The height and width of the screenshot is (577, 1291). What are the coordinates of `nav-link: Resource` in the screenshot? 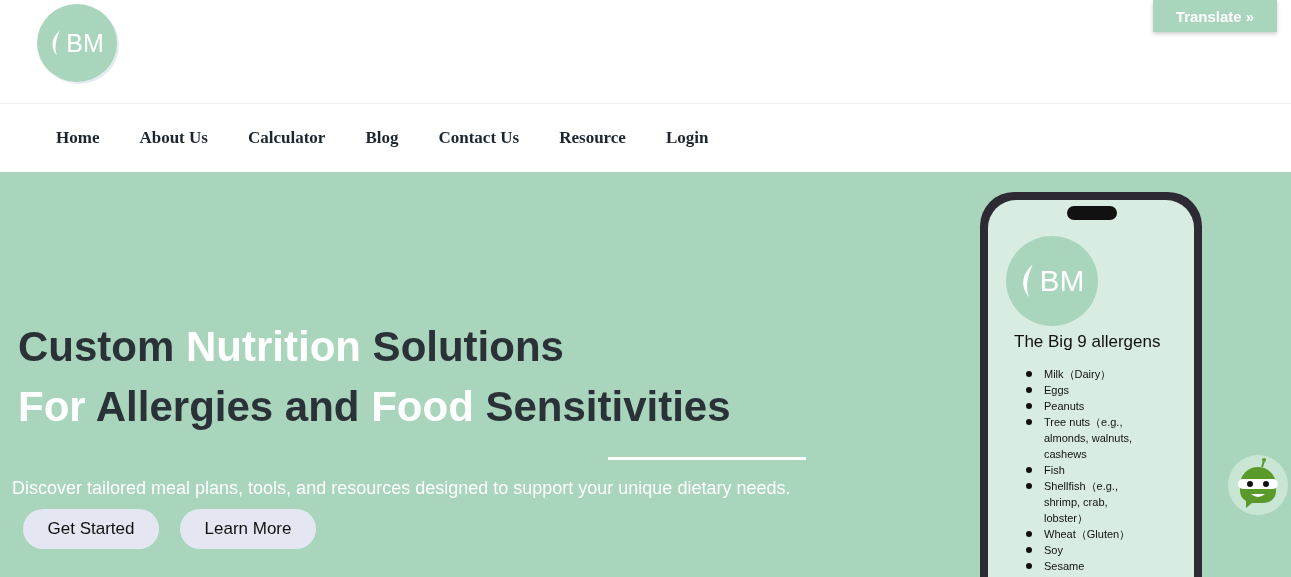 It's located at (592, 138).